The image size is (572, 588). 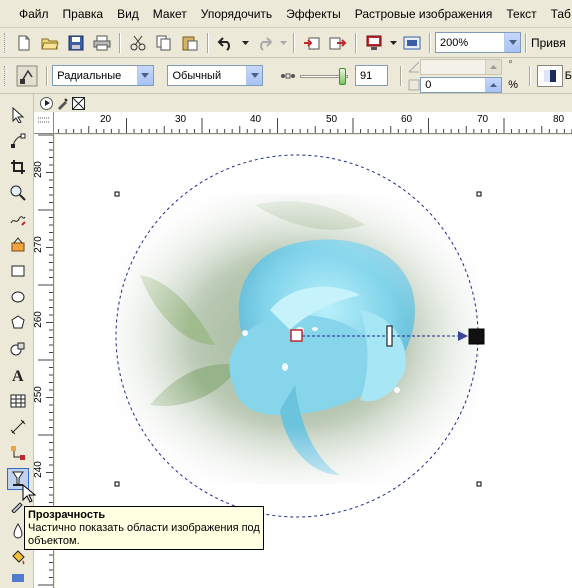 I want to click on undo-icon, so click(x=226, y=43).